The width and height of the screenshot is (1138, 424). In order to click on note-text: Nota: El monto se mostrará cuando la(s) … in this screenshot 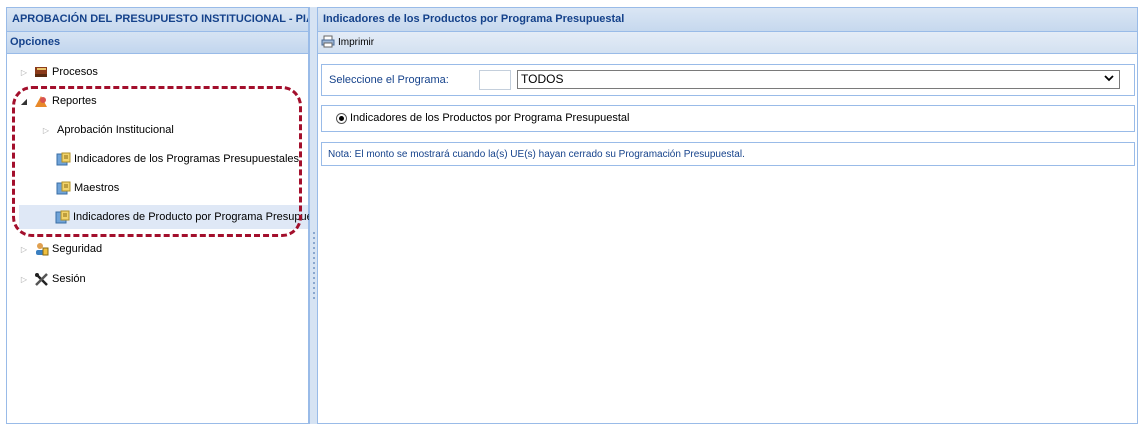, I will do `click(536, 154)`.